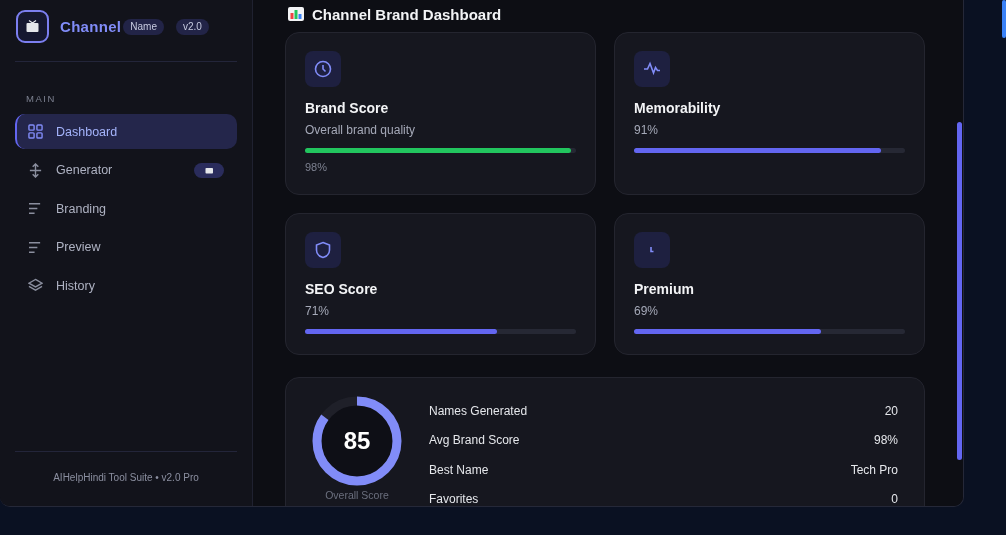  Describe the element at coordinates (323, 250) in the screenshot. I see `shield-icon` at that location.